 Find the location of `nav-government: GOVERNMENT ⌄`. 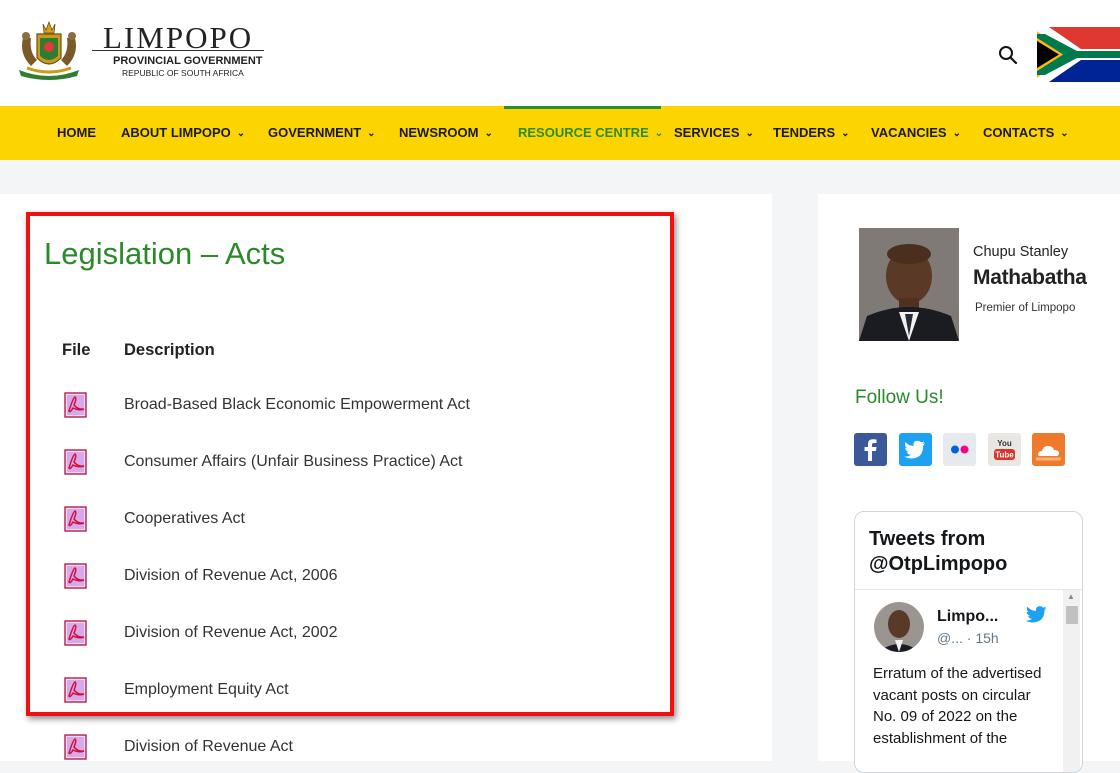

nav-government: GOVERNMENT ⌄ is located at coordinates (322, 133).